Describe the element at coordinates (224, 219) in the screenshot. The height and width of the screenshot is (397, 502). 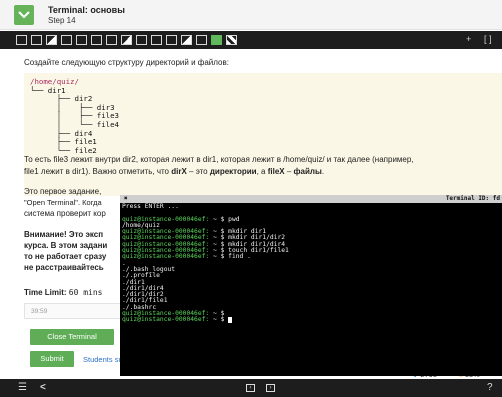
I see `terminal-text: ~ $ pwd` at that location.